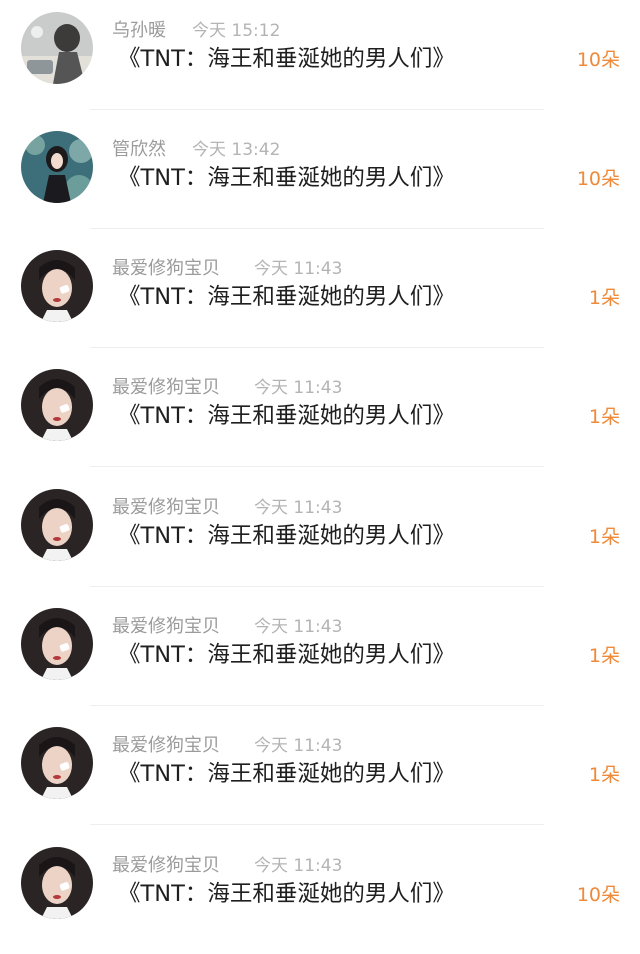 The height and width of the screenshot is (954, 640). What do you see at coordinates (139, 31) in the screenshot?
I see `username: 乌孙暖` at bounding box center [139, 31].